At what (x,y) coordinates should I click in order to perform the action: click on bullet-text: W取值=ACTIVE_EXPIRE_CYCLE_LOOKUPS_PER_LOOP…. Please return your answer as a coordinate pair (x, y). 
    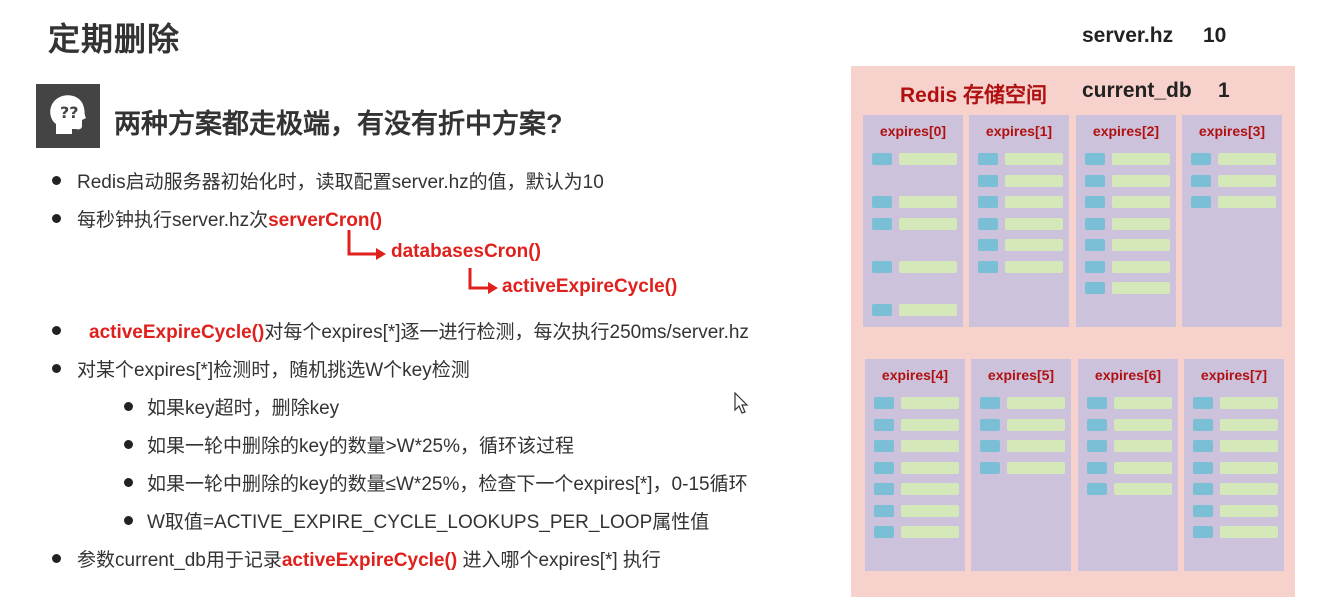
    Looking at the image, I should click on (428, 522).